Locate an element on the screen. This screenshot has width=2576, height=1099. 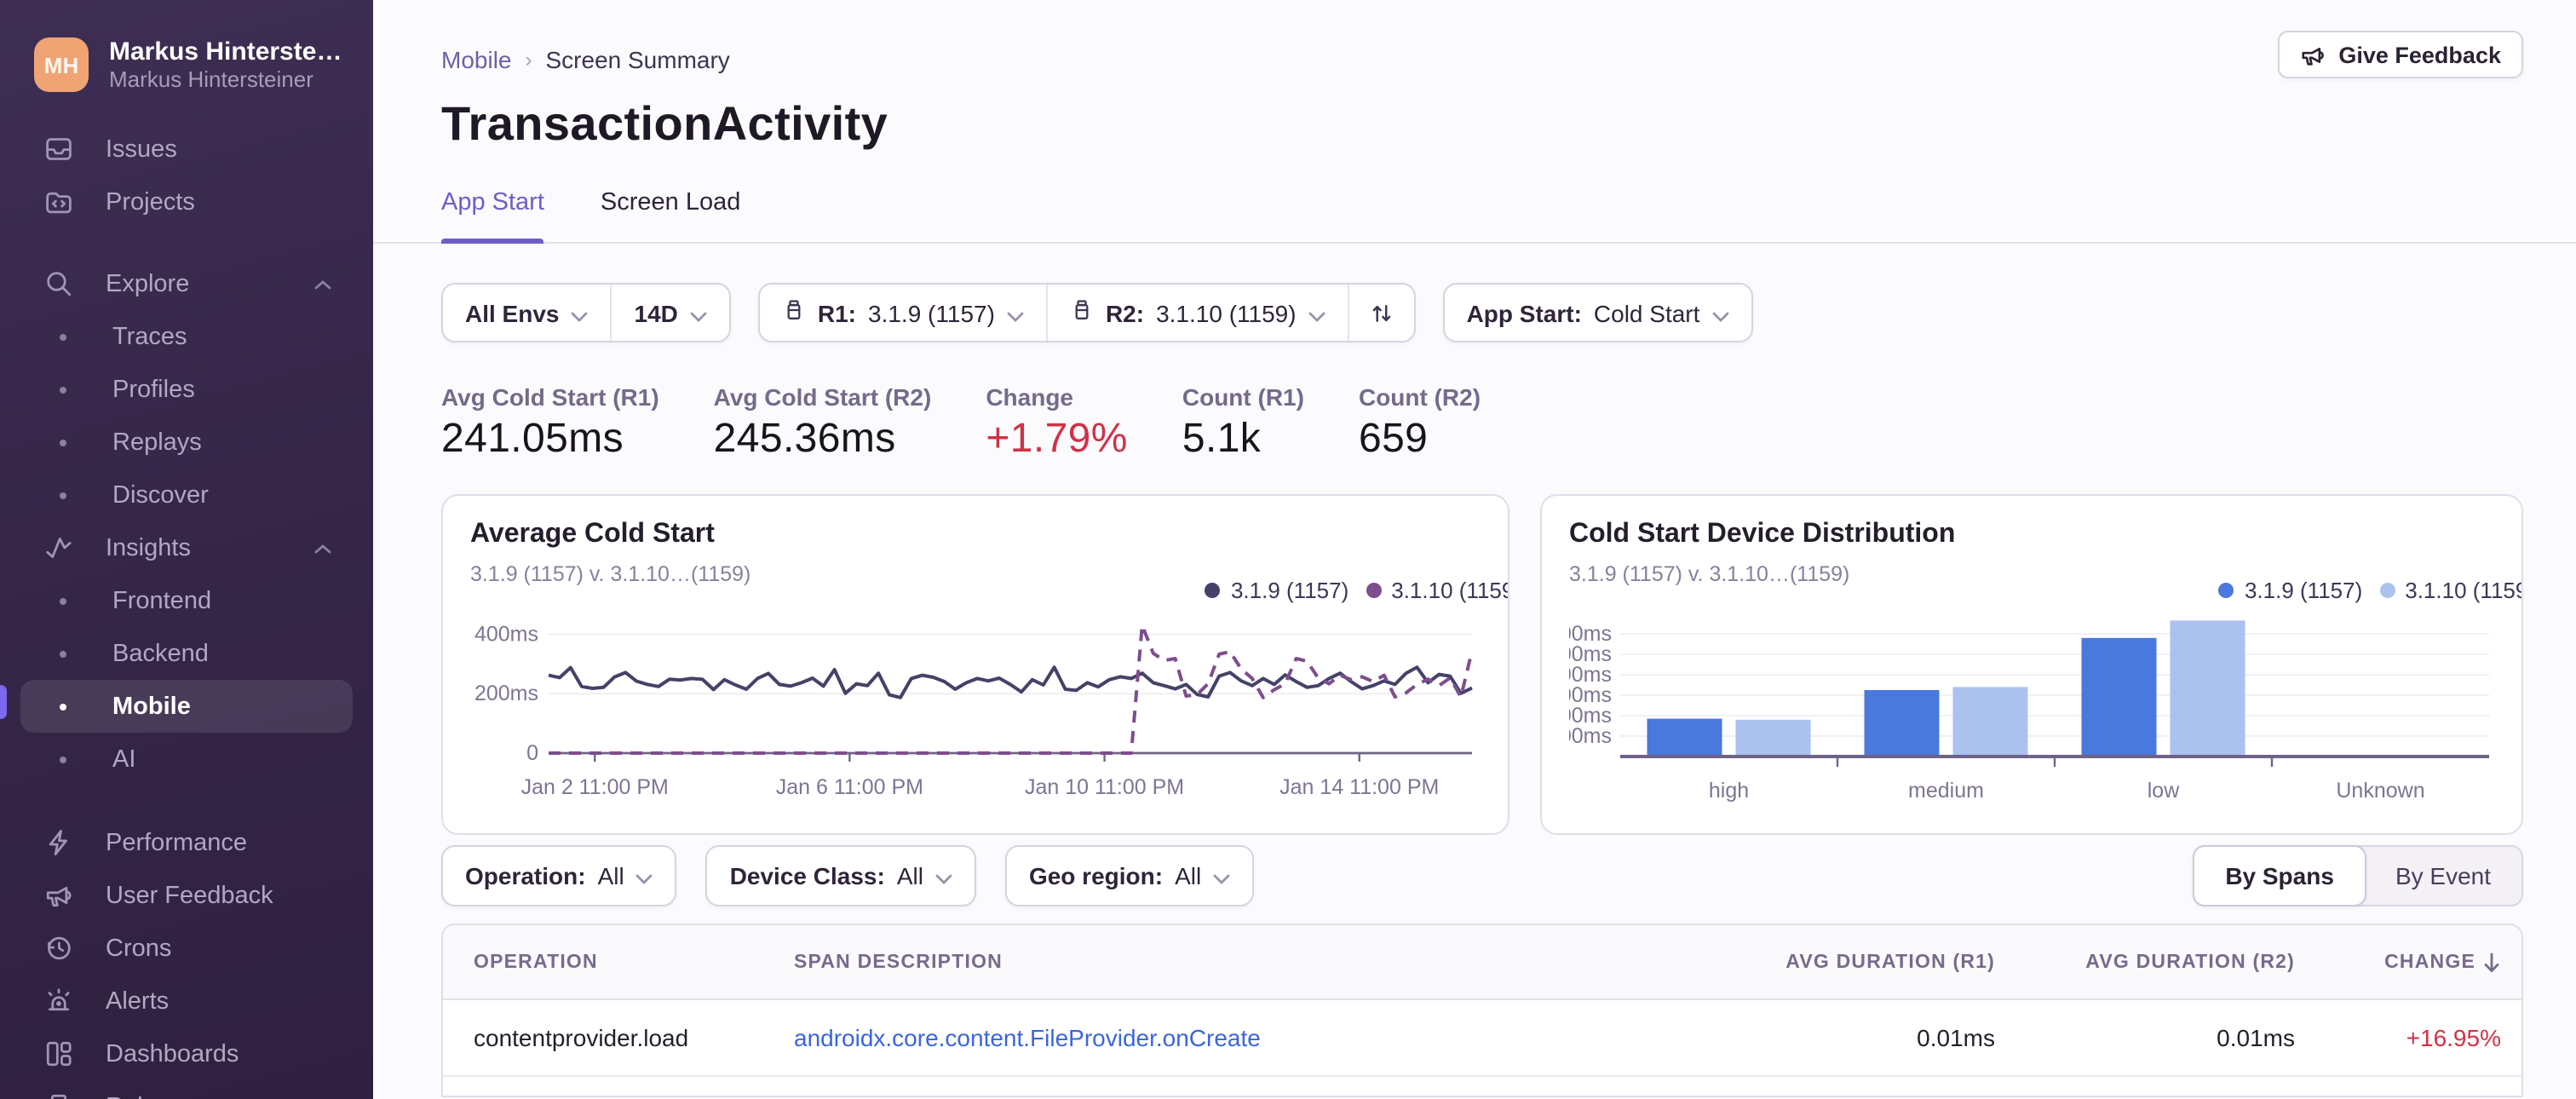
breadcrumb-current: Screen Summary is located at coordinates (638, 59).